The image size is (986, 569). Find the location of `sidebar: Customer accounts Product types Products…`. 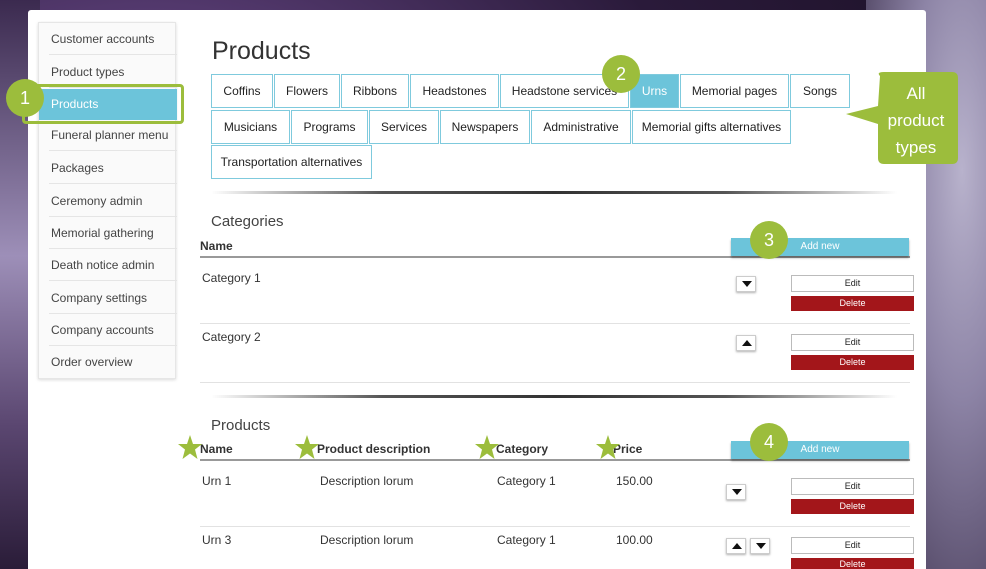

sidebar: Customer accounts Product types Products… is located at coordinates (107, 200).